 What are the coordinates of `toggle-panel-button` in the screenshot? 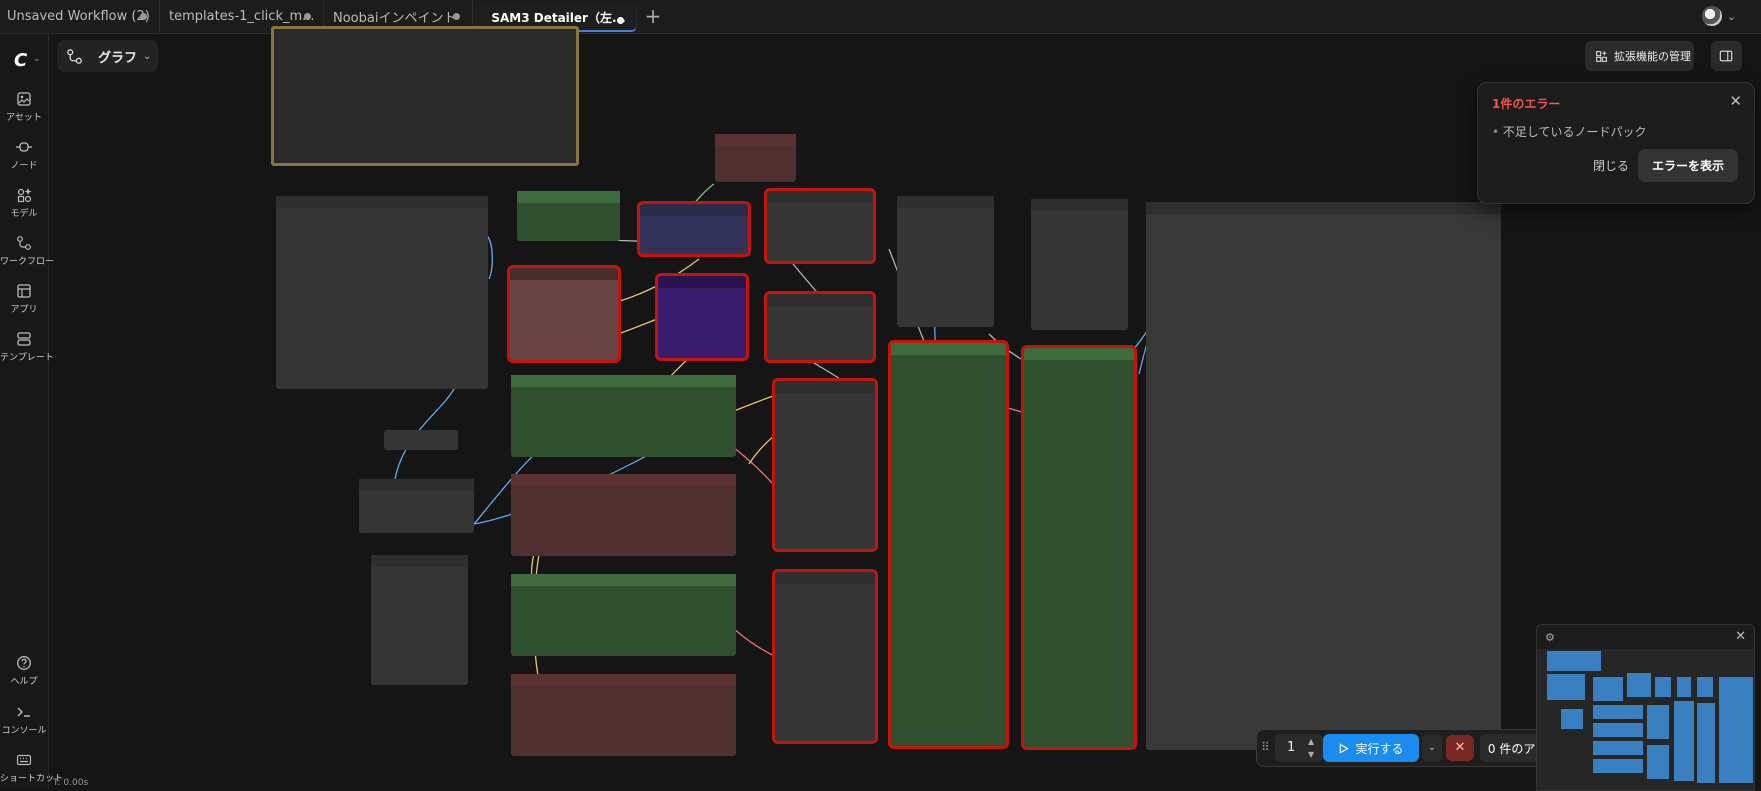 It's located at (1726, 56).